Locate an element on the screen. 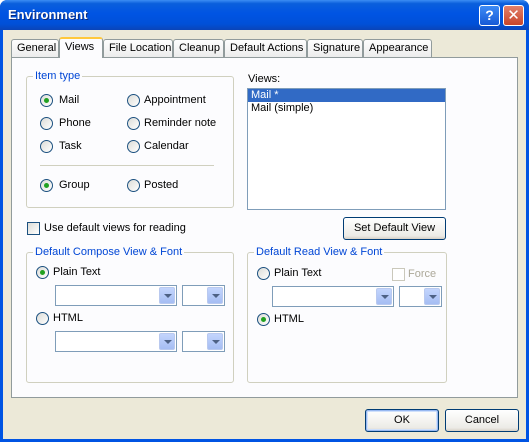 Image resolution: width=529 pixels, height=442 pixels. compose-html-label: HTML is located at coordinates (68, 318).